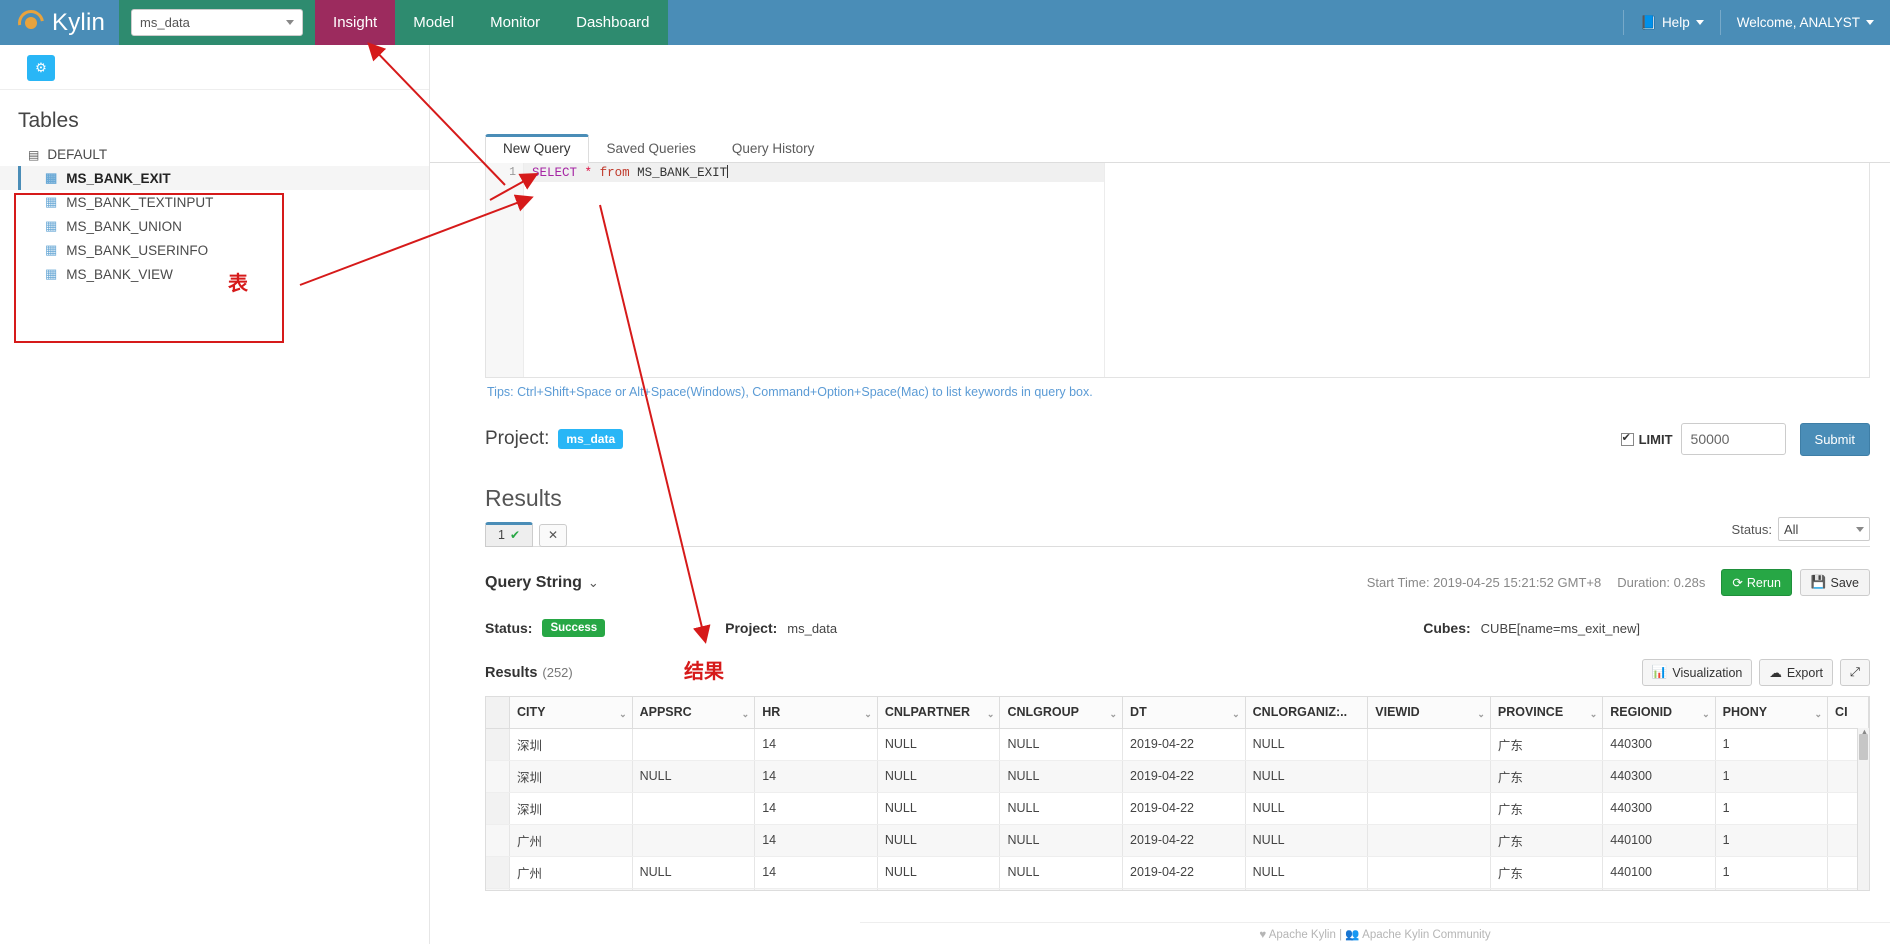  I want to click on submit-button: Submit, so click(1834, 439).